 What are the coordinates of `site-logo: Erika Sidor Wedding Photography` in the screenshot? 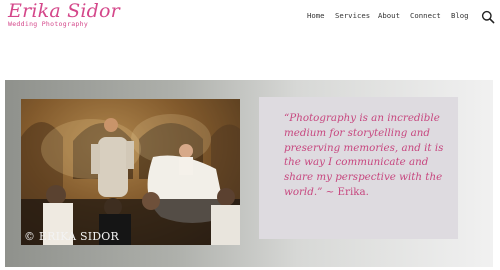 It's located at (64, 15).